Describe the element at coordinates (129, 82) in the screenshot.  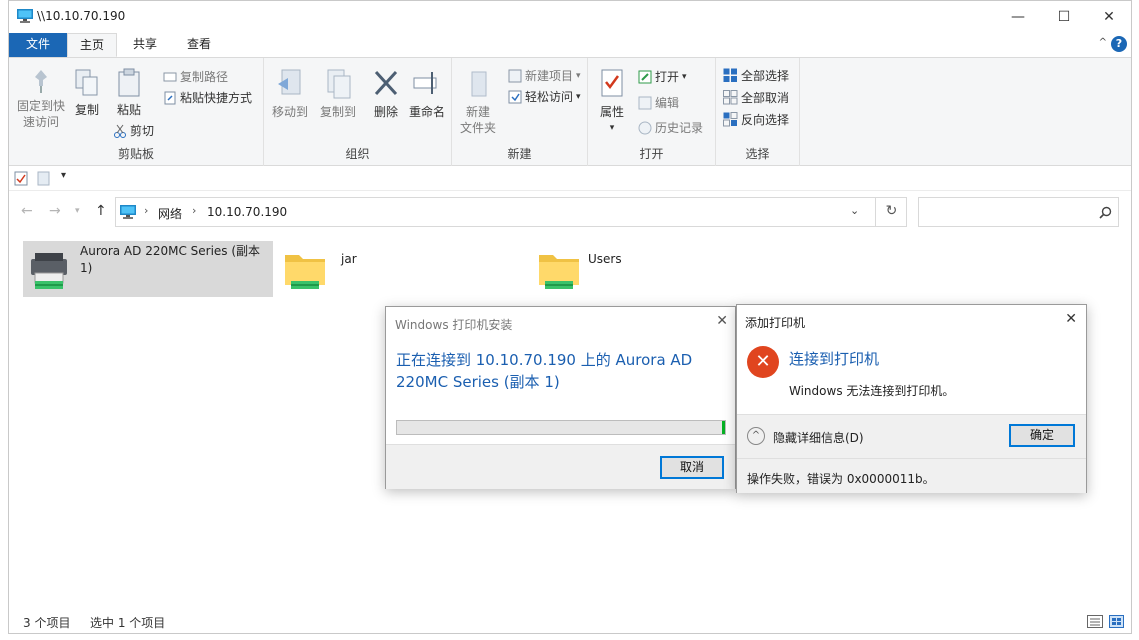
I see `paste-icon` at that location.